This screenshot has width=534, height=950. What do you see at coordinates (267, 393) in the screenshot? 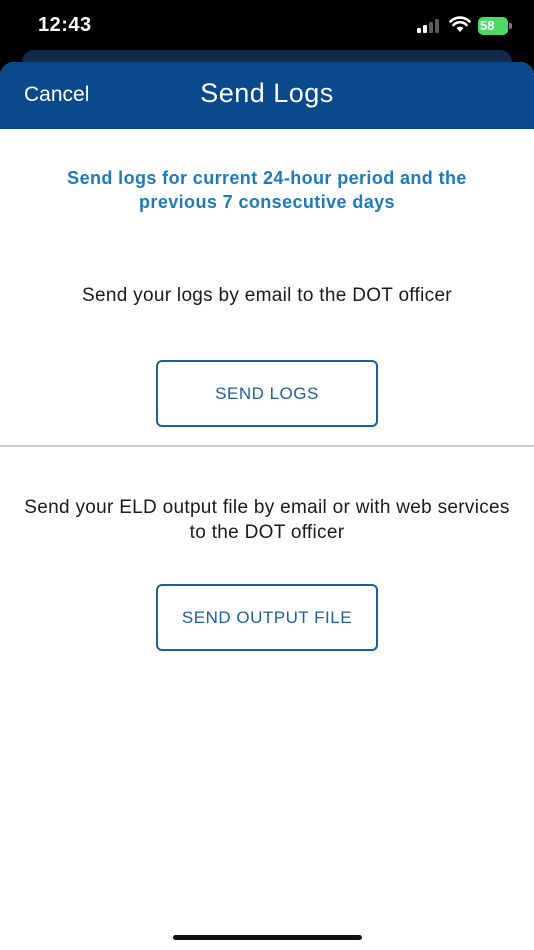
I see `send-logs-button: SEND LOGS` at bounding box center [267, 393].